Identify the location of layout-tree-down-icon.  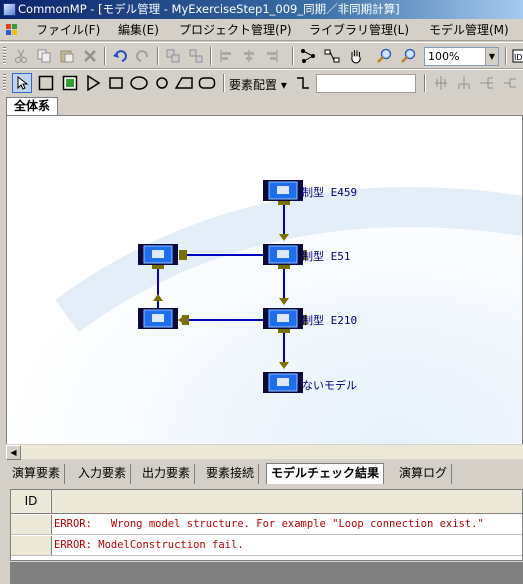
(464, 83).